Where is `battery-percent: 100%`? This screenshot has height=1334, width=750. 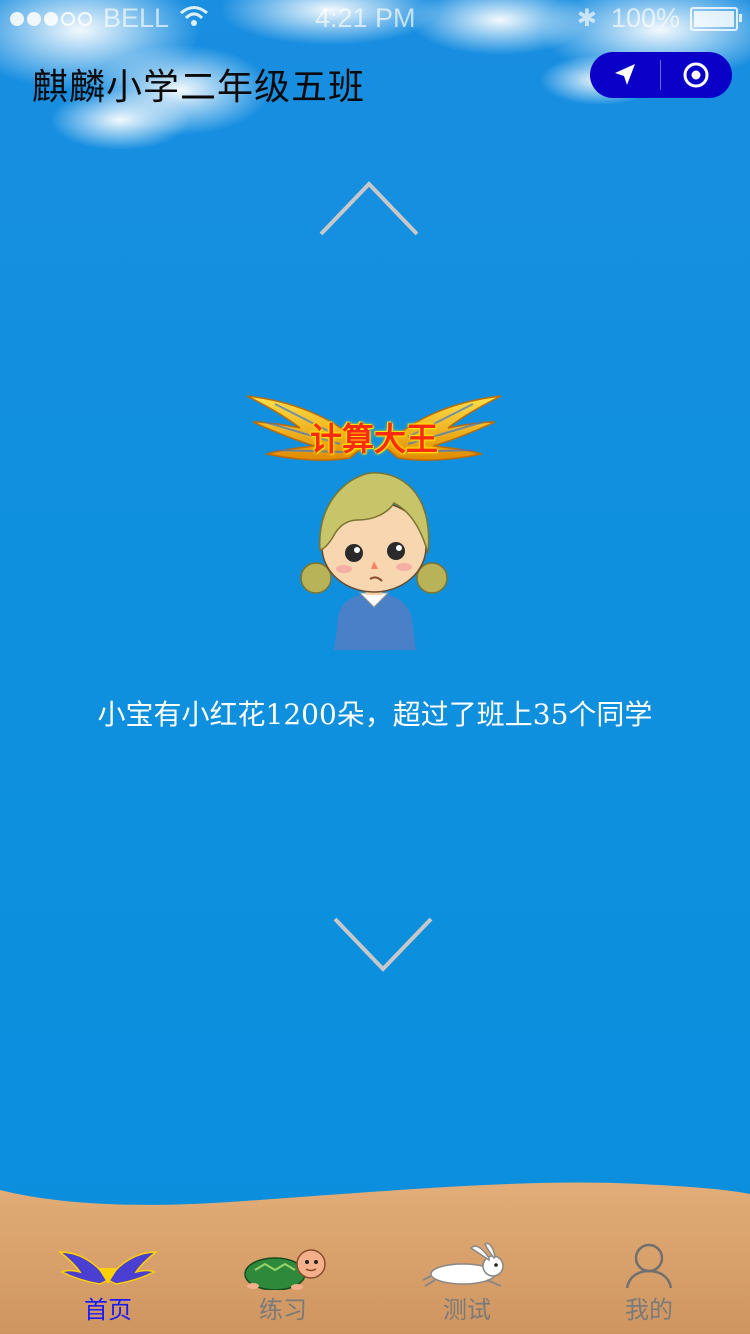 battery-percent: 100% is located at coordinates (645, 18).